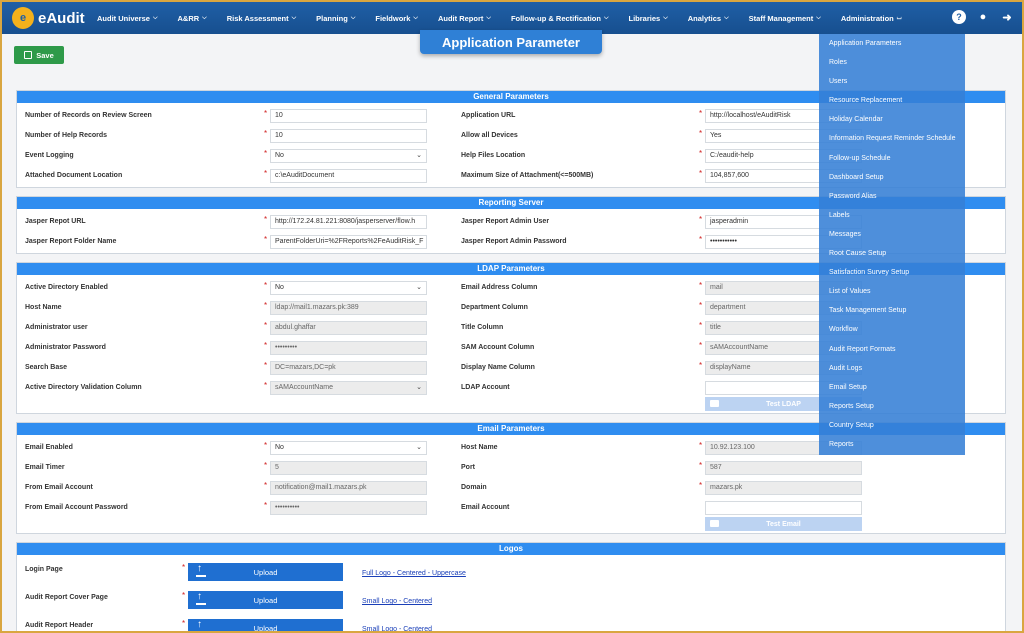  Describe the element at coordinates (892, 406) in the screenshot. I see `menu-item-reports-setup: Reports Setup` at that location.